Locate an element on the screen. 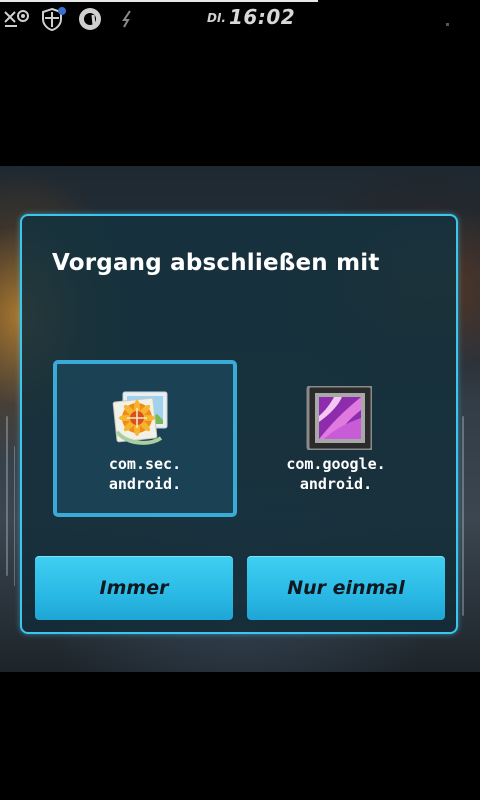  app-label-line: com.sec. is located at coordinates (145, 464).